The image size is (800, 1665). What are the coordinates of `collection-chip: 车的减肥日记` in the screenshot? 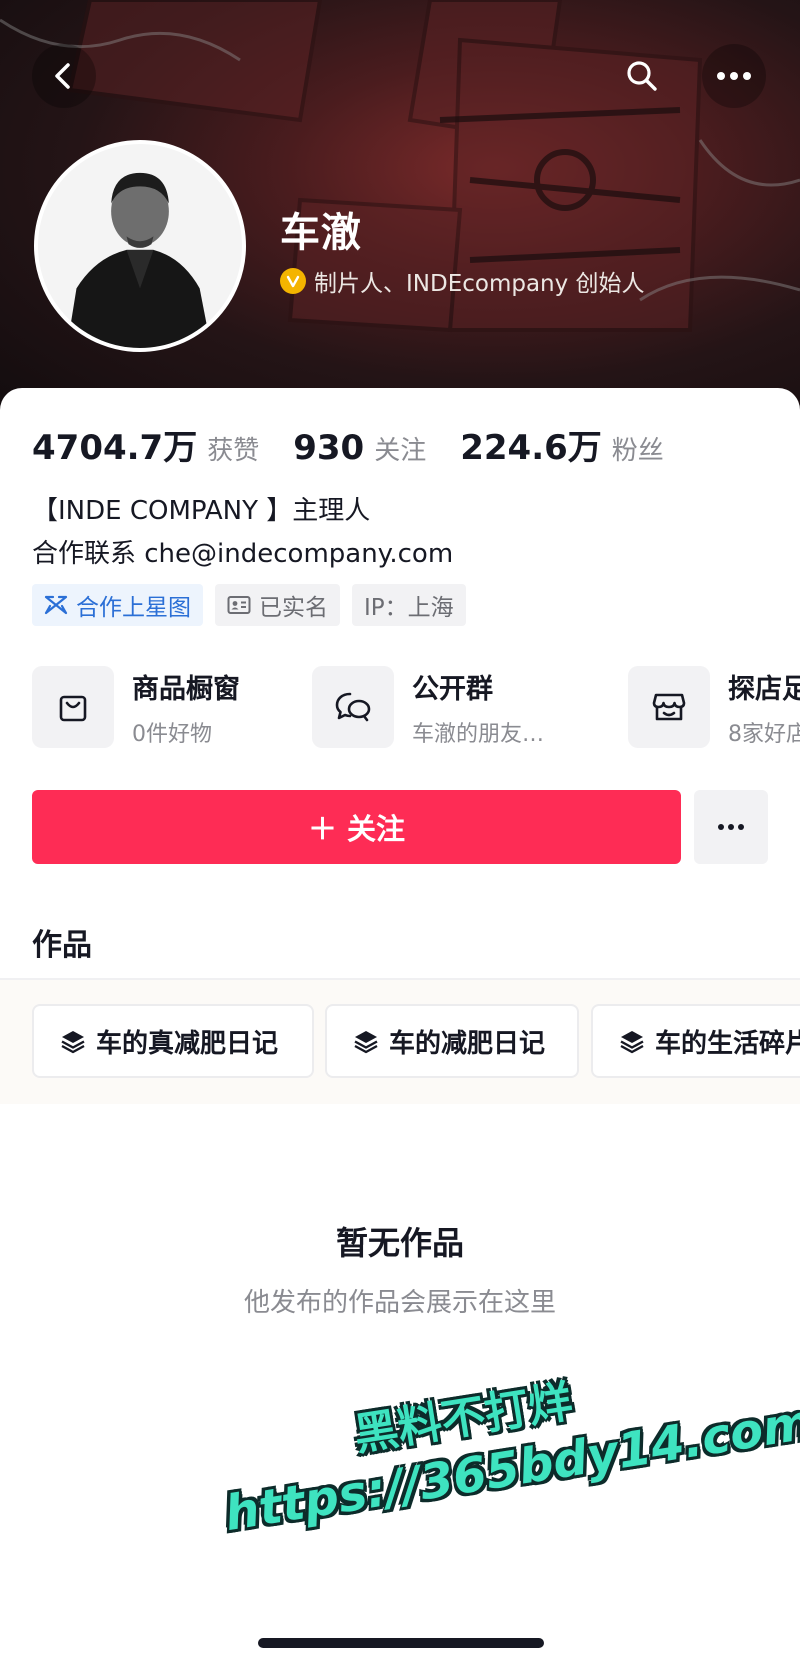 It's located at (452, 1041).